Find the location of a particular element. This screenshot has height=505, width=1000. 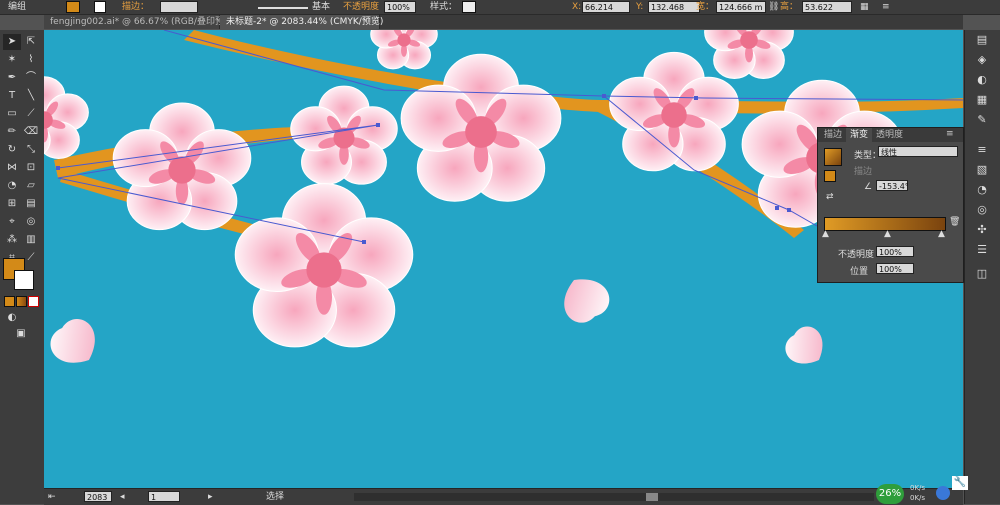

grid-icon: ▦ is located at coordinates (864, 7).